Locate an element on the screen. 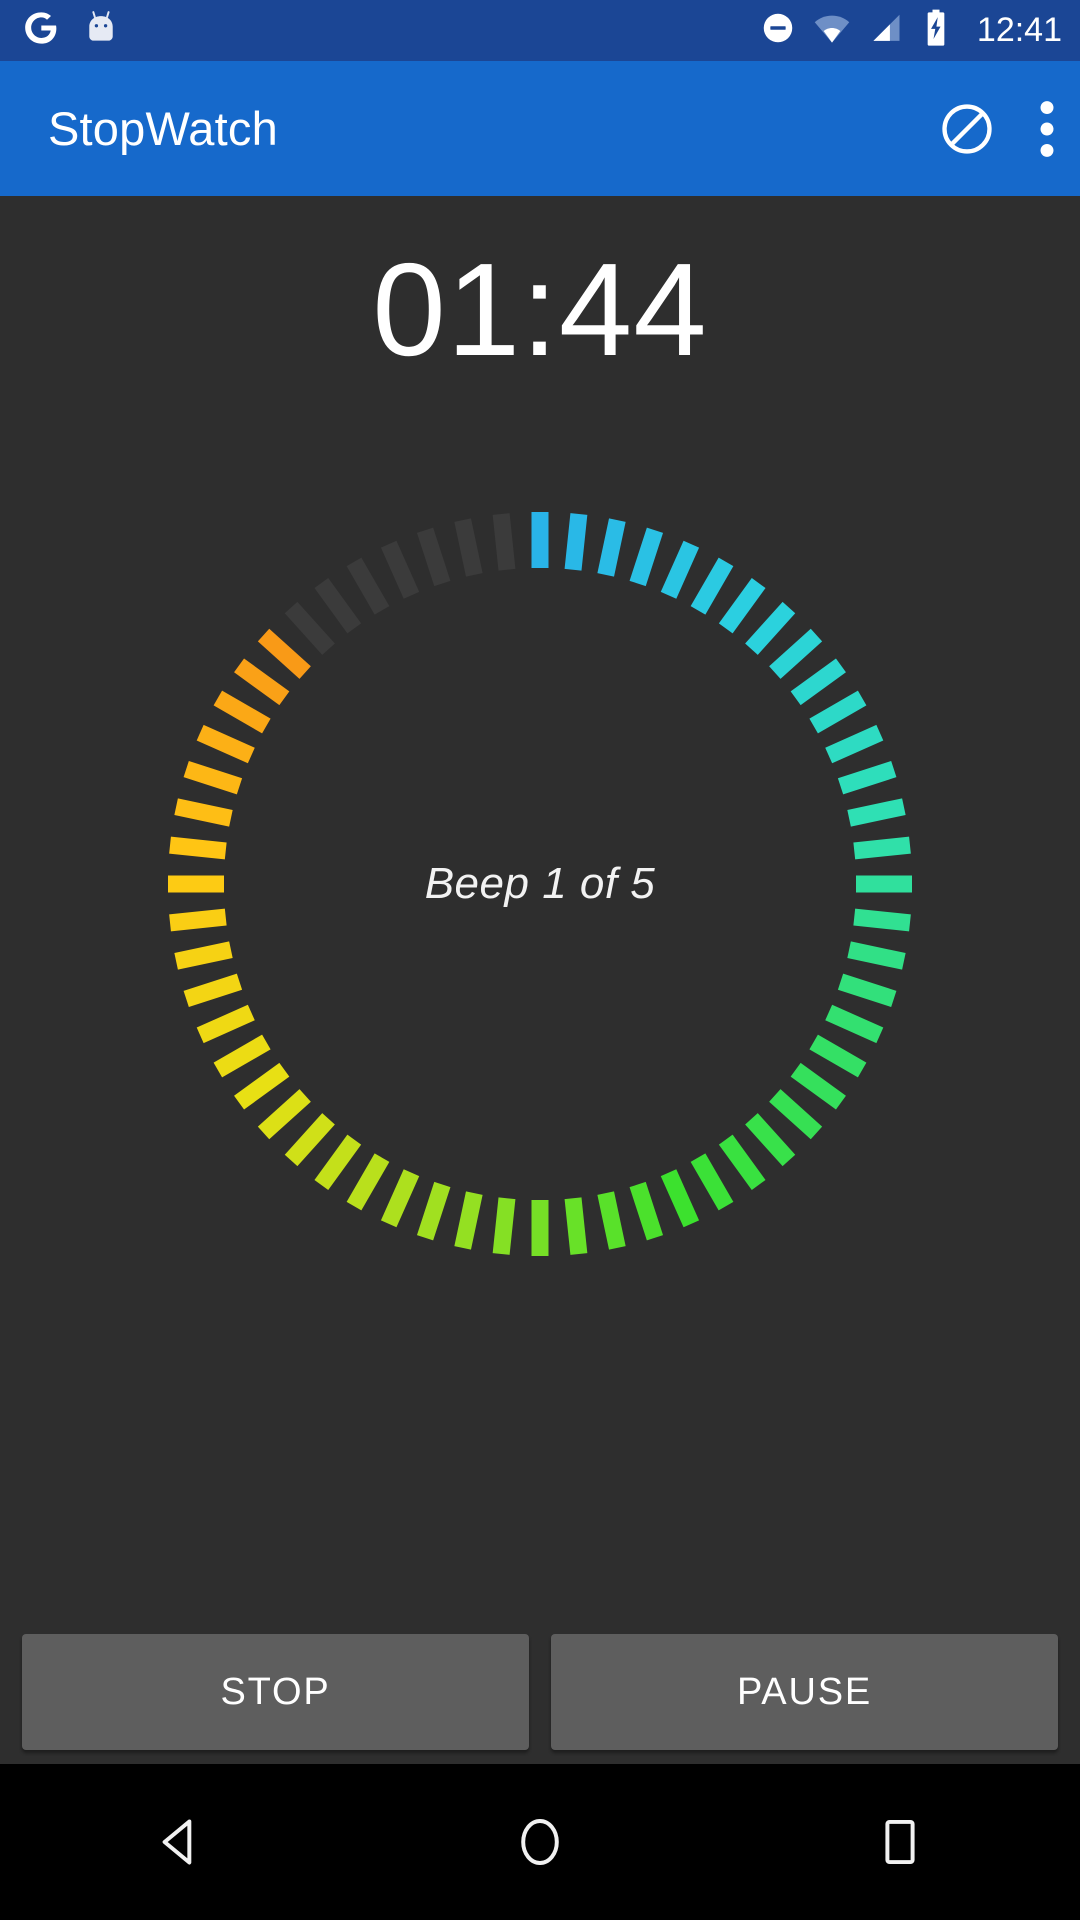 Image resolution: width=1080 pixels, height=1920 pixels. home-nav-button is located at coordinates (540, 1842).